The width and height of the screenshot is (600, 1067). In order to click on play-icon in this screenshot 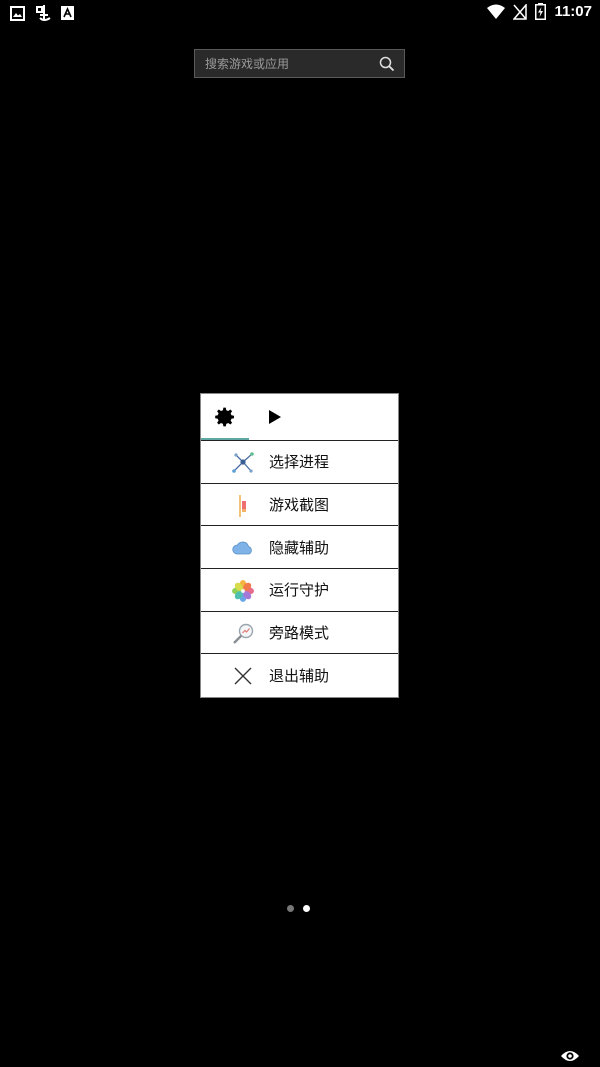, I will do `click(275, 417)`.